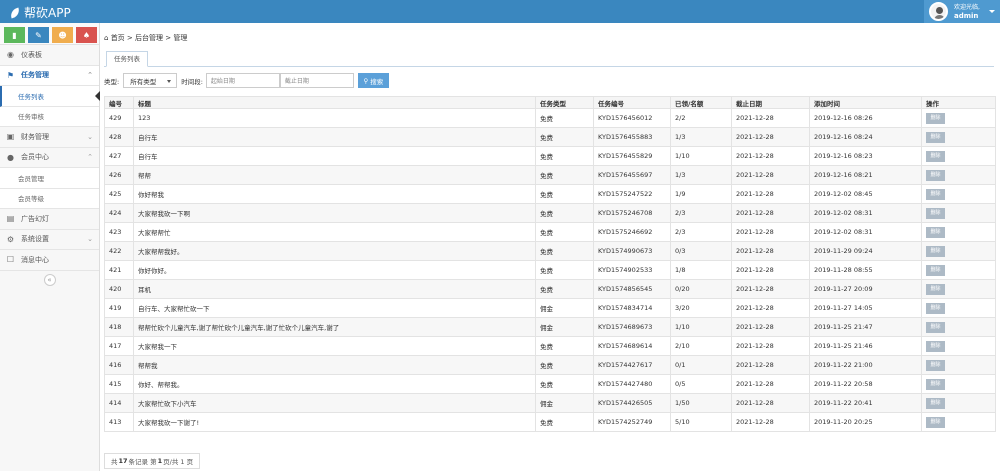 The height and width of the screenshot is (471, 1000). I want to click on users-icon: ☻, so click(62, 35).